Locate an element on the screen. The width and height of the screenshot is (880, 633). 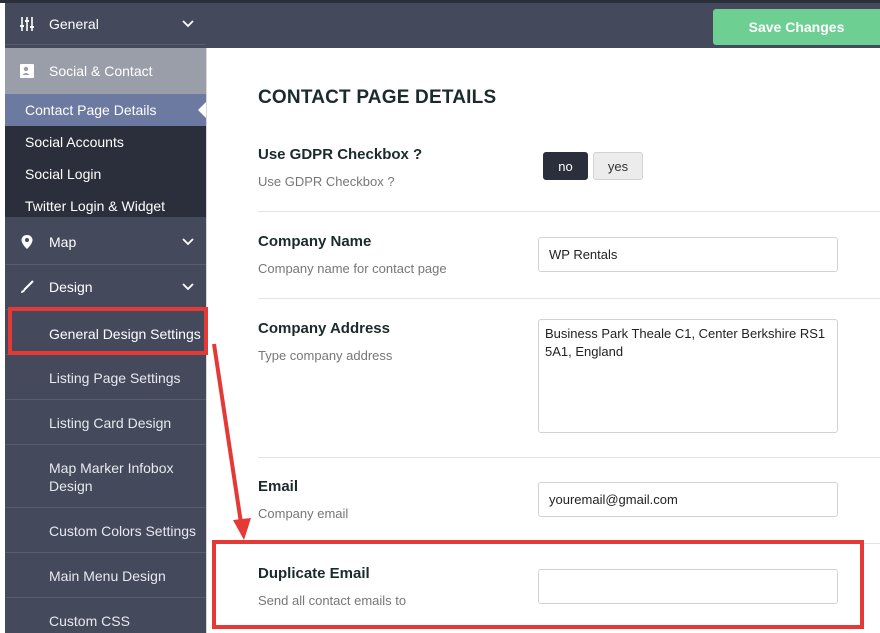
sidebar-subitem-social-login: Social Login is located at coordinates (105, 174).